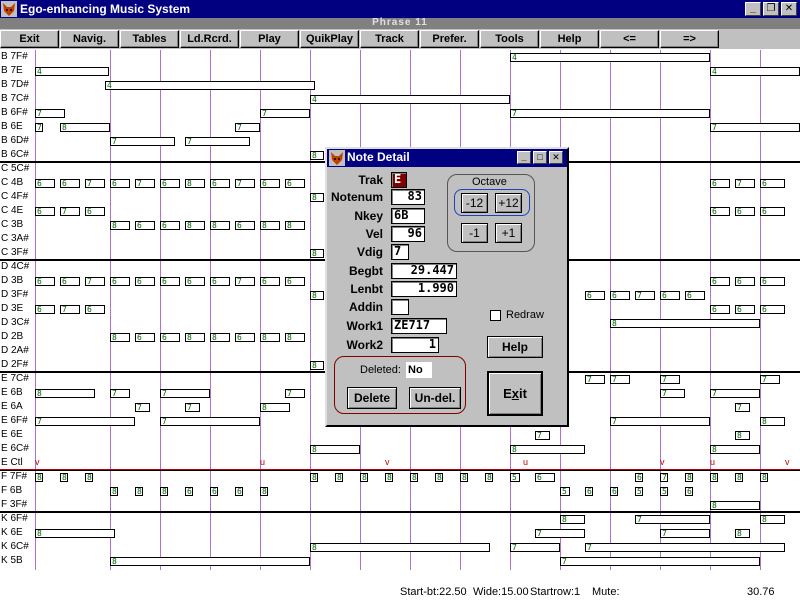  Describe the element at coordinates (449, 39) in the screenshot. I see `menu-prefer-button: Prefer.` at that location.